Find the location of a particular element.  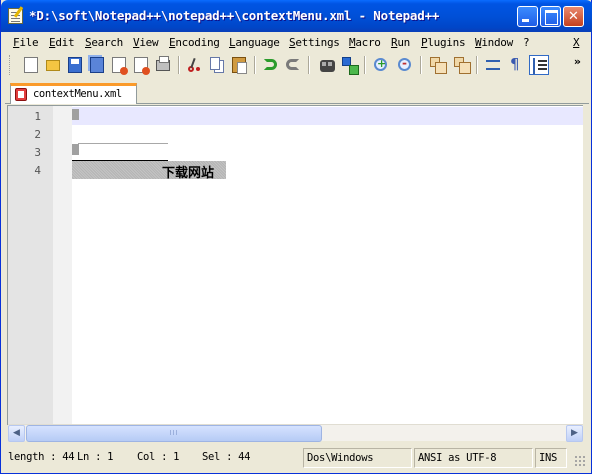

horizontal-scrollbar: ◀ III ▶ is located at coordinates (295, 433).